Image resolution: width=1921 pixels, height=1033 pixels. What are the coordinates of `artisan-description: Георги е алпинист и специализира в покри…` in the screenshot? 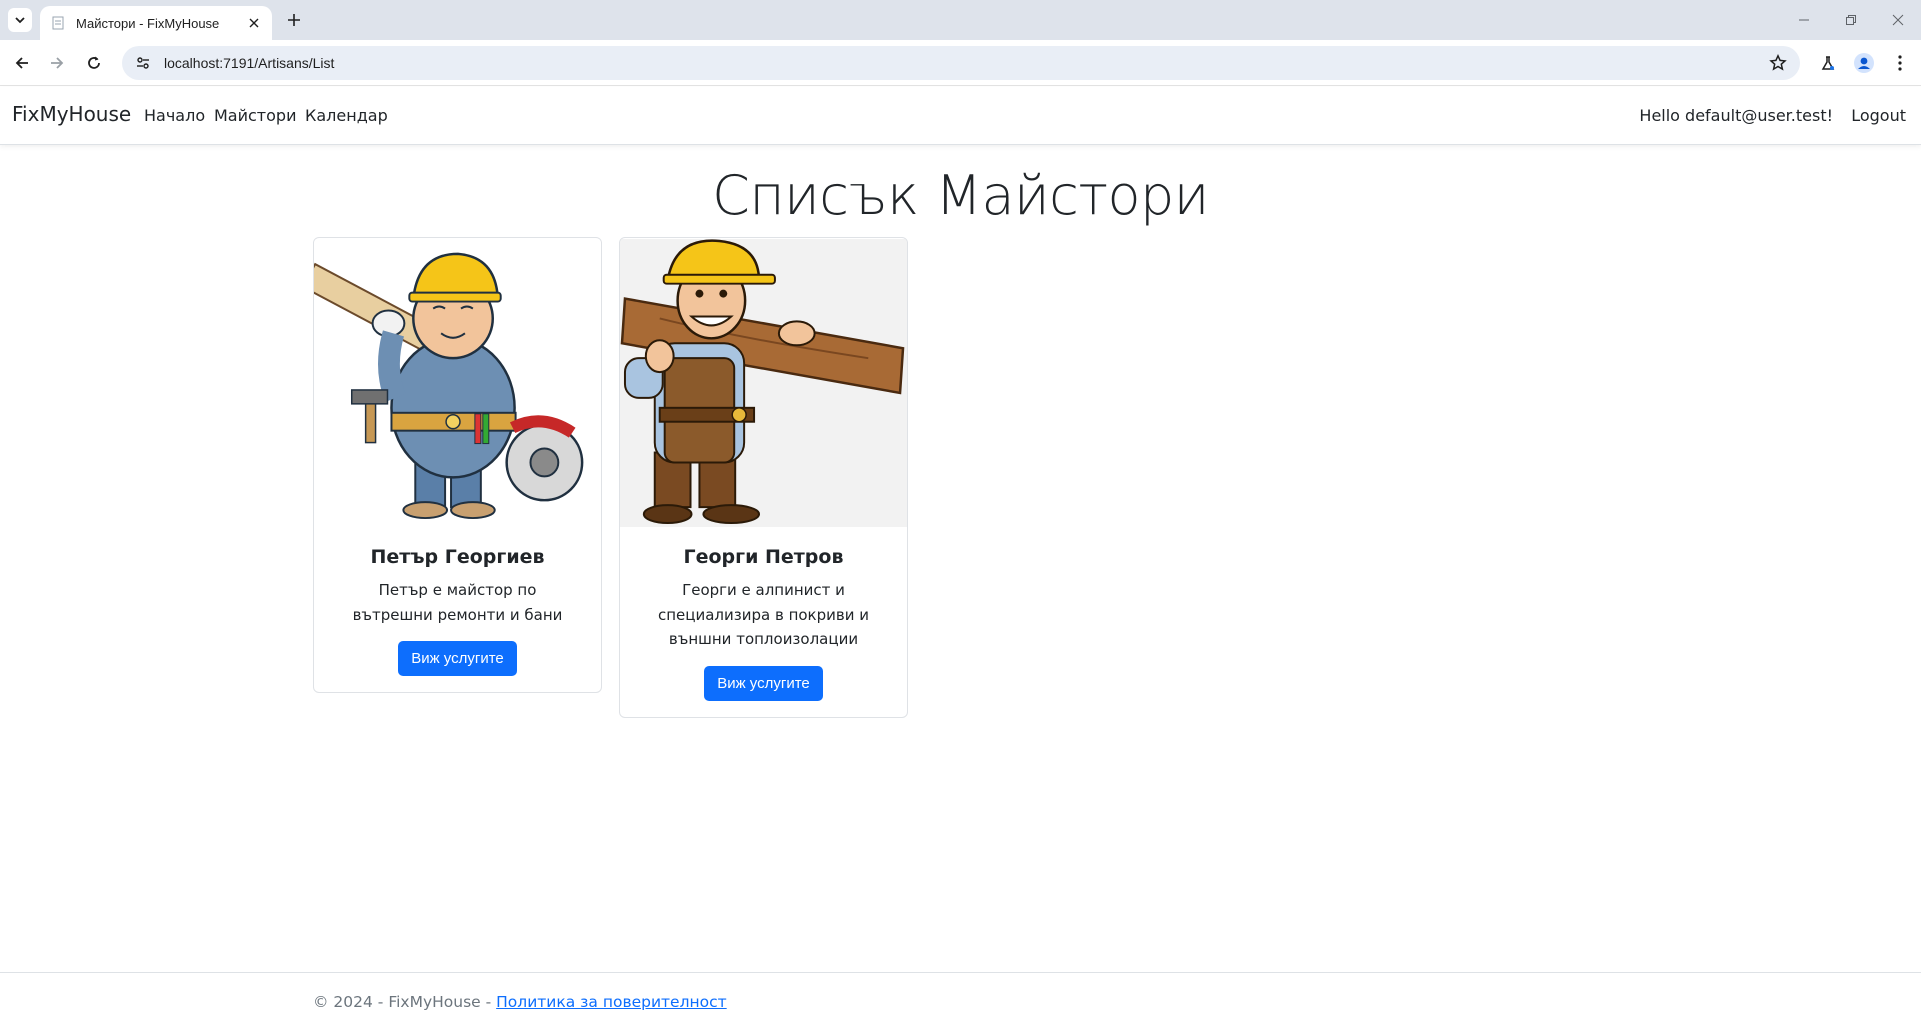 It's located at (763, 614).